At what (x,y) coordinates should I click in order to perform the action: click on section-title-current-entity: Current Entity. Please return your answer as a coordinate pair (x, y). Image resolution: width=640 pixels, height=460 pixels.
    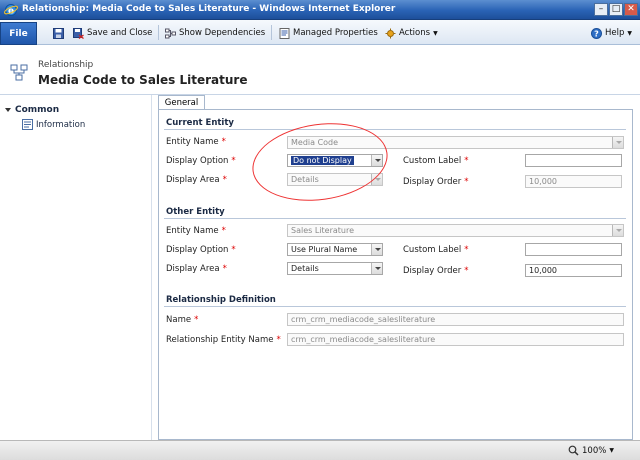
    Looking at the image, I should click on (200, 123).